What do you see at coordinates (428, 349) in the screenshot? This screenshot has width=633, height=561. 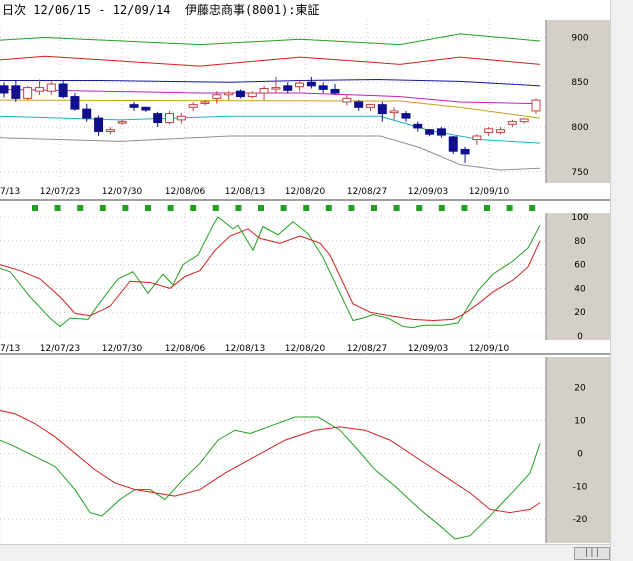 I see `stoch-x-tick-label: 12/09/03` at bounding box center [428, 349].